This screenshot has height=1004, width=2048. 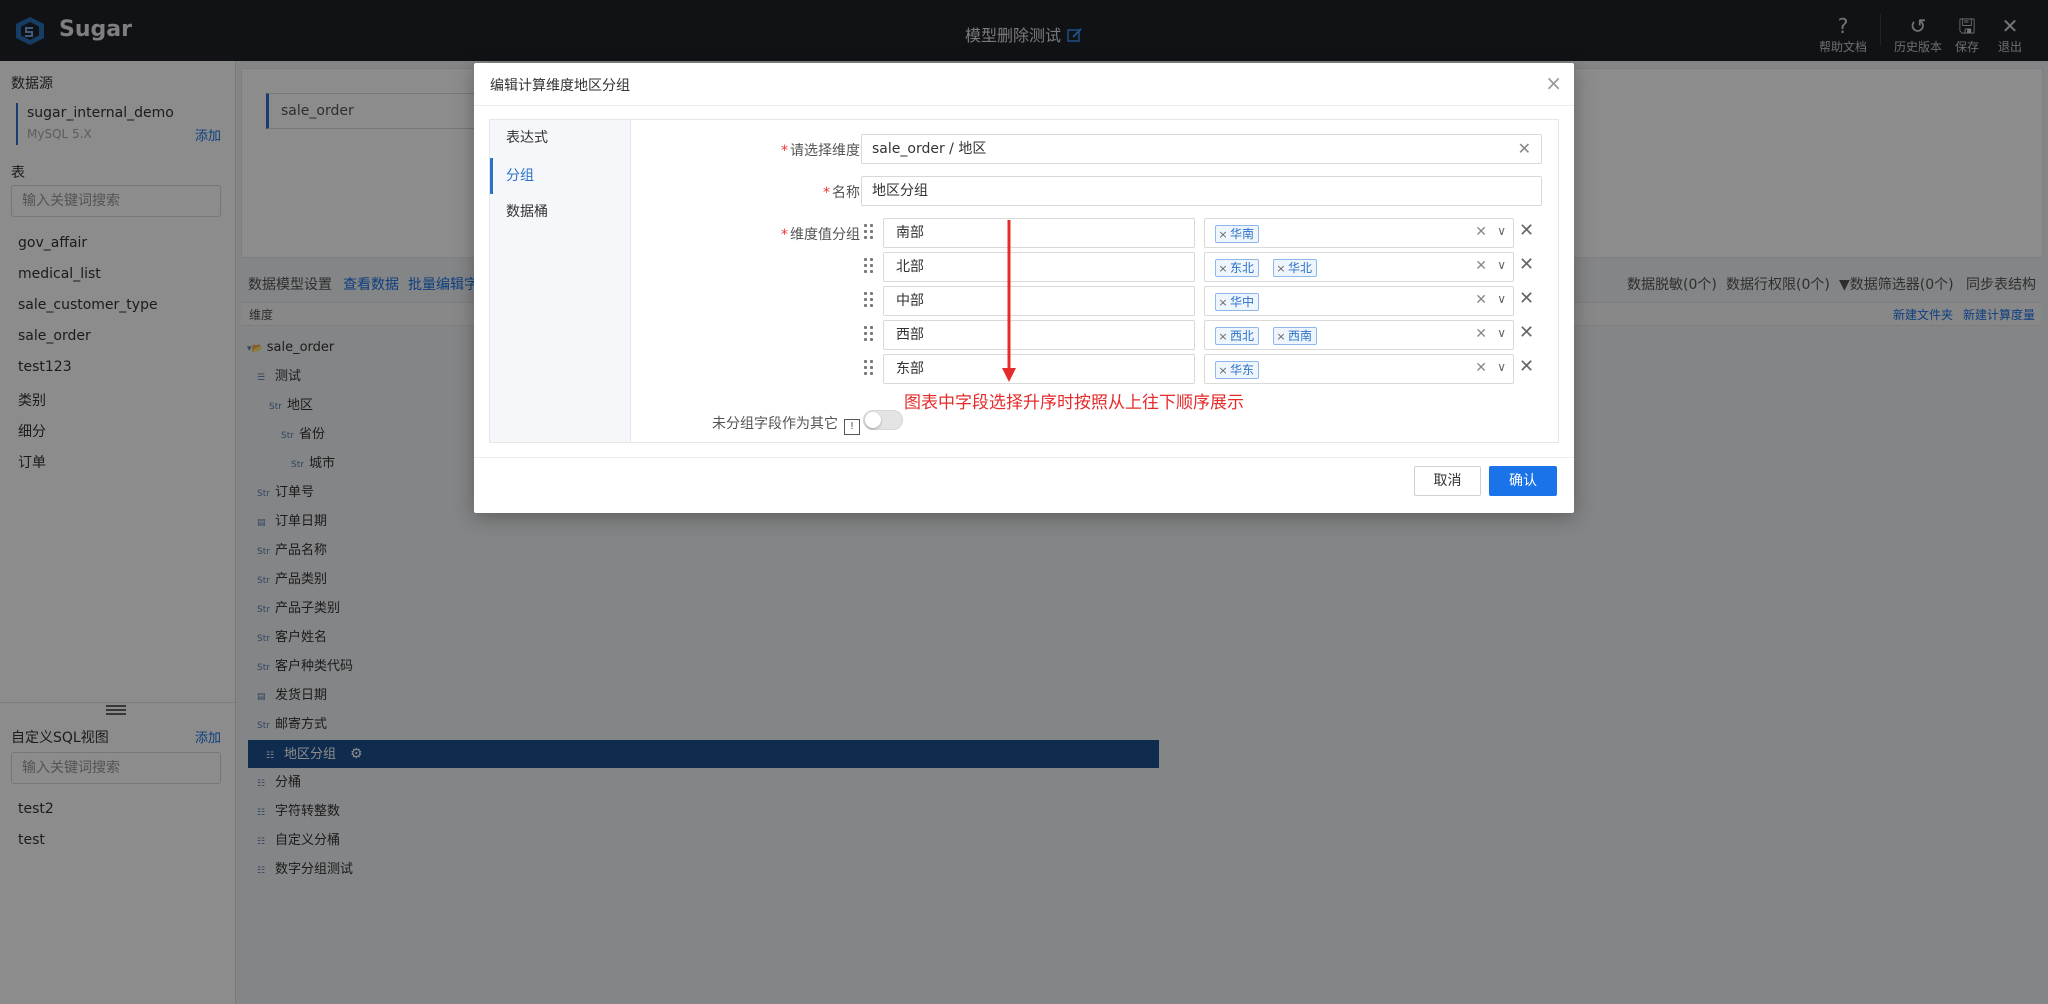 I want to click on group-name-input: 东部, so click(x=1039, y=369).